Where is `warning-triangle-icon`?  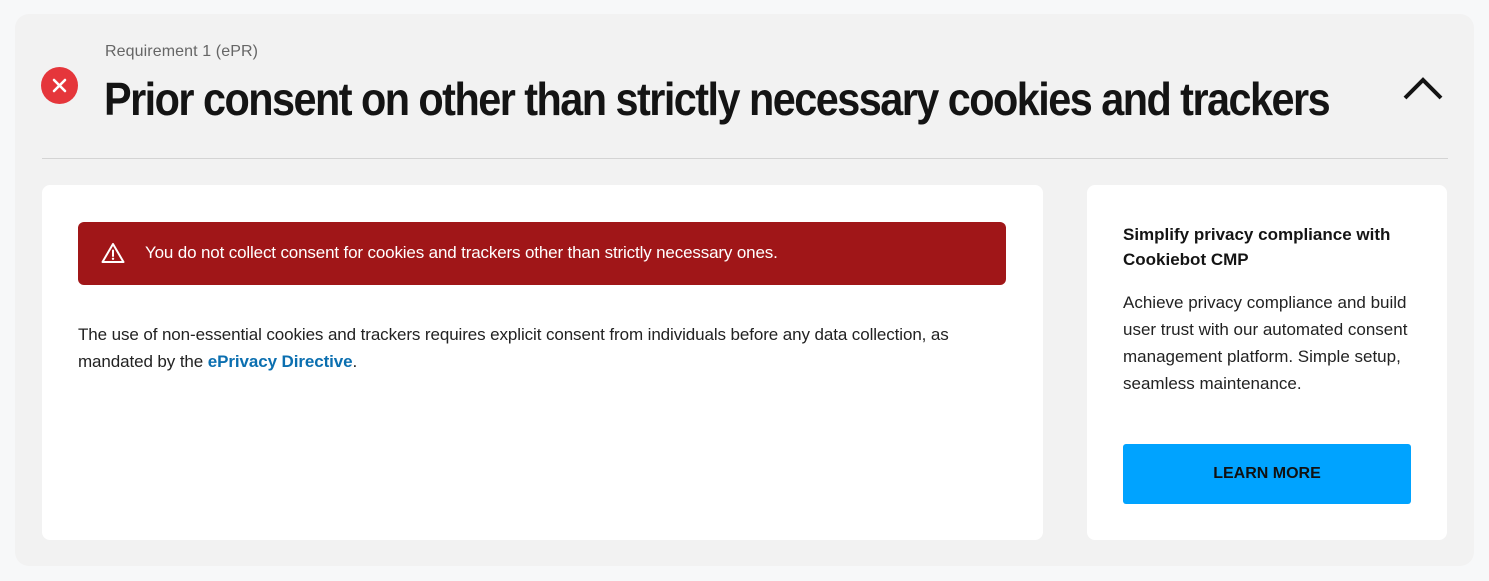
warning-triangle-icon is located at coordinates (113, 255).